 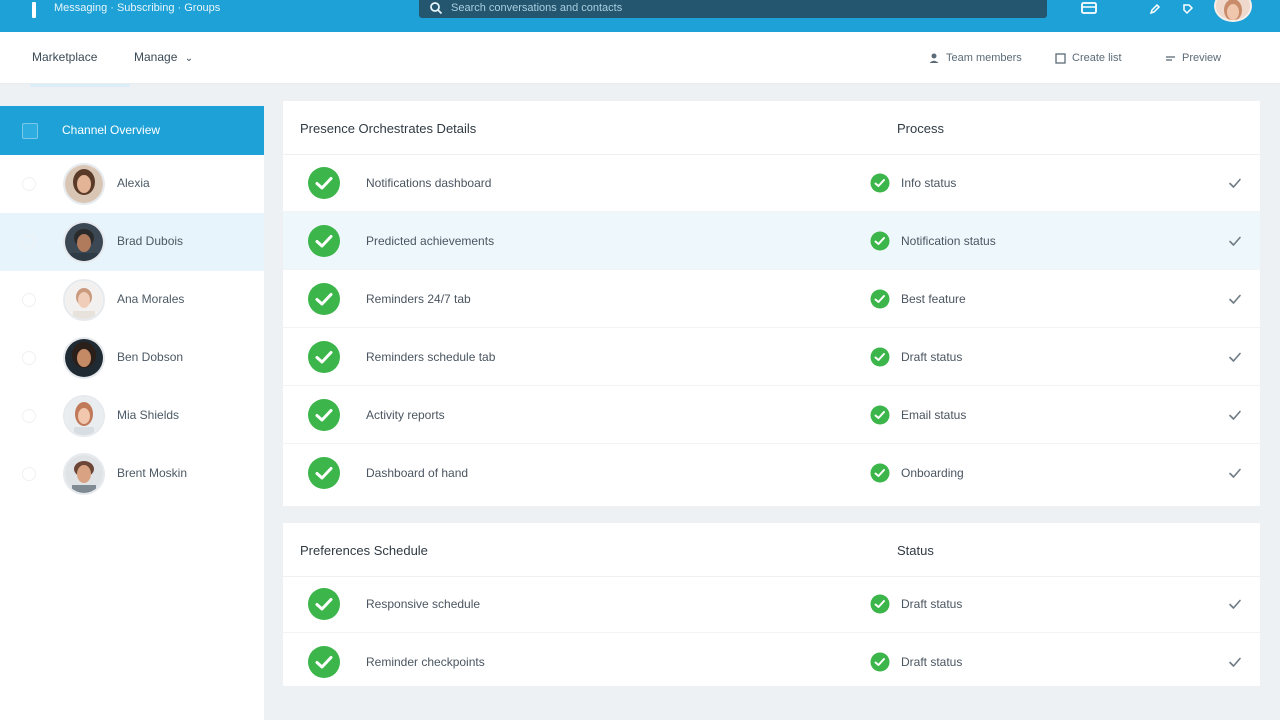 What do you see at coordinates (388, 128) in the screenshot?
I see `column-title-details: Presence Orchestrates Details` at bounding box center [388, 128].